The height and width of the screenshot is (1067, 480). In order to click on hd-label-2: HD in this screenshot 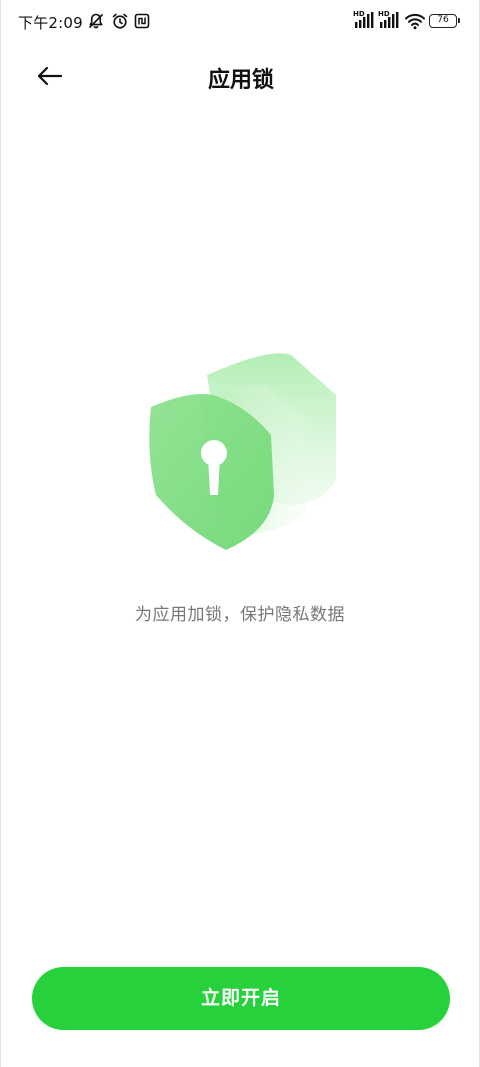, I will do `click(384, 14)`.